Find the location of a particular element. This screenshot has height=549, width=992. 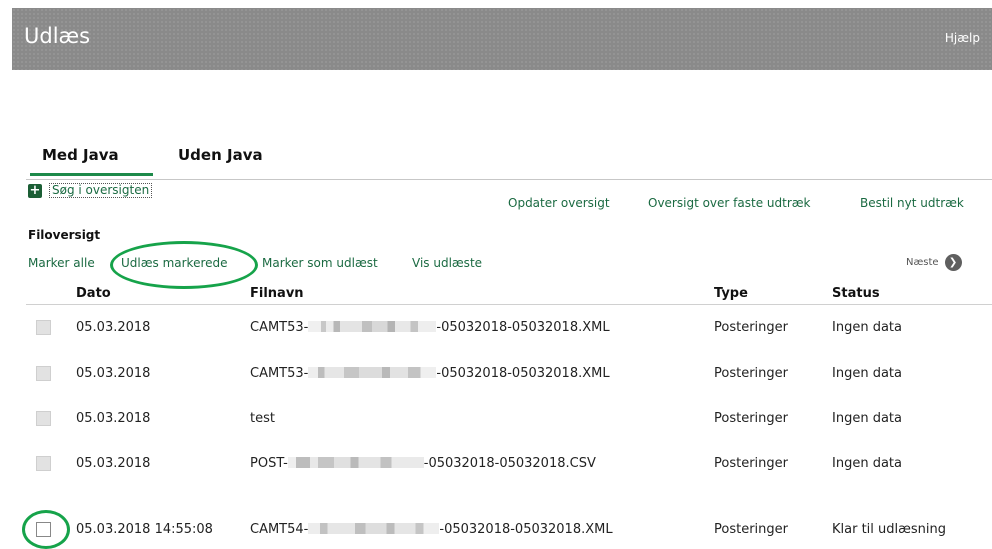

active-tab-indicator is located at coordinates (91, 174).